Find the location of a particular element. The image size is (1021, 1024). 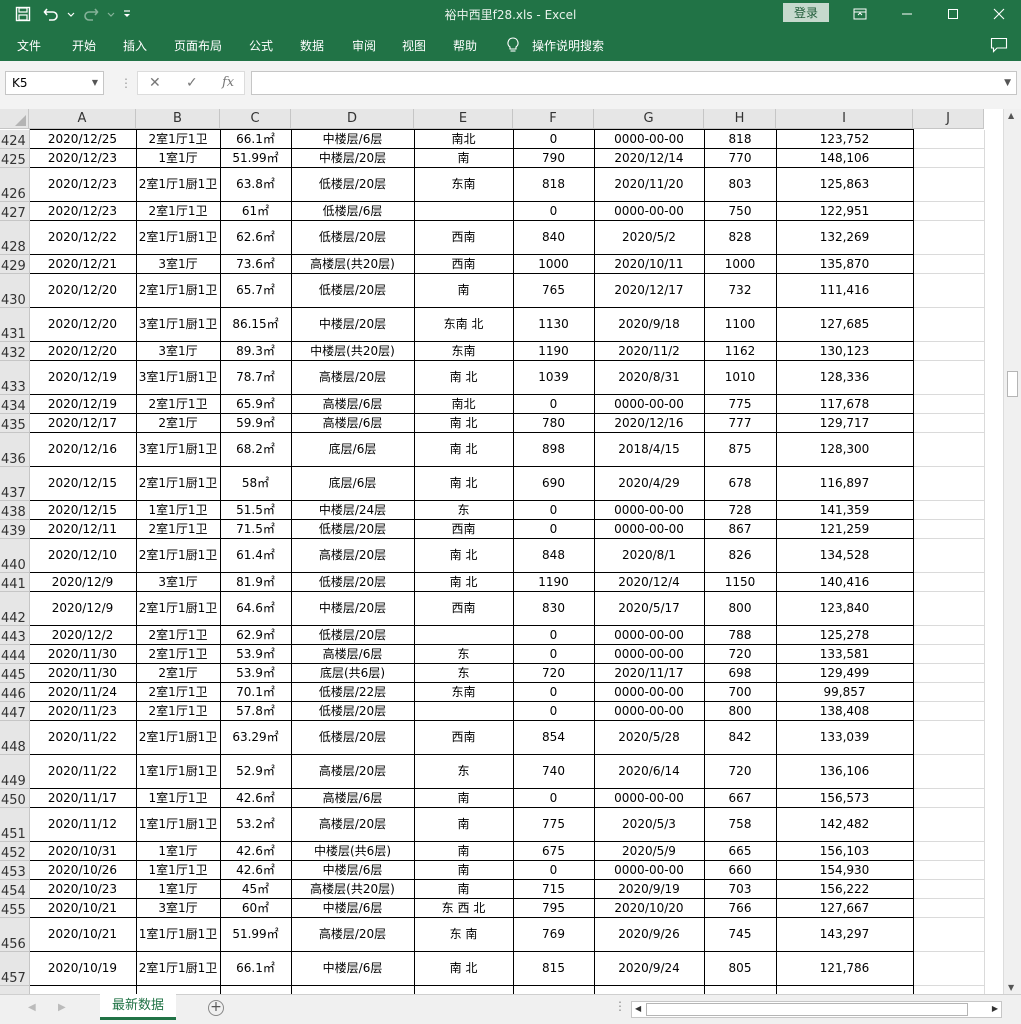

cell-g: 2020/8/31 is located at coordinates (649, 377).